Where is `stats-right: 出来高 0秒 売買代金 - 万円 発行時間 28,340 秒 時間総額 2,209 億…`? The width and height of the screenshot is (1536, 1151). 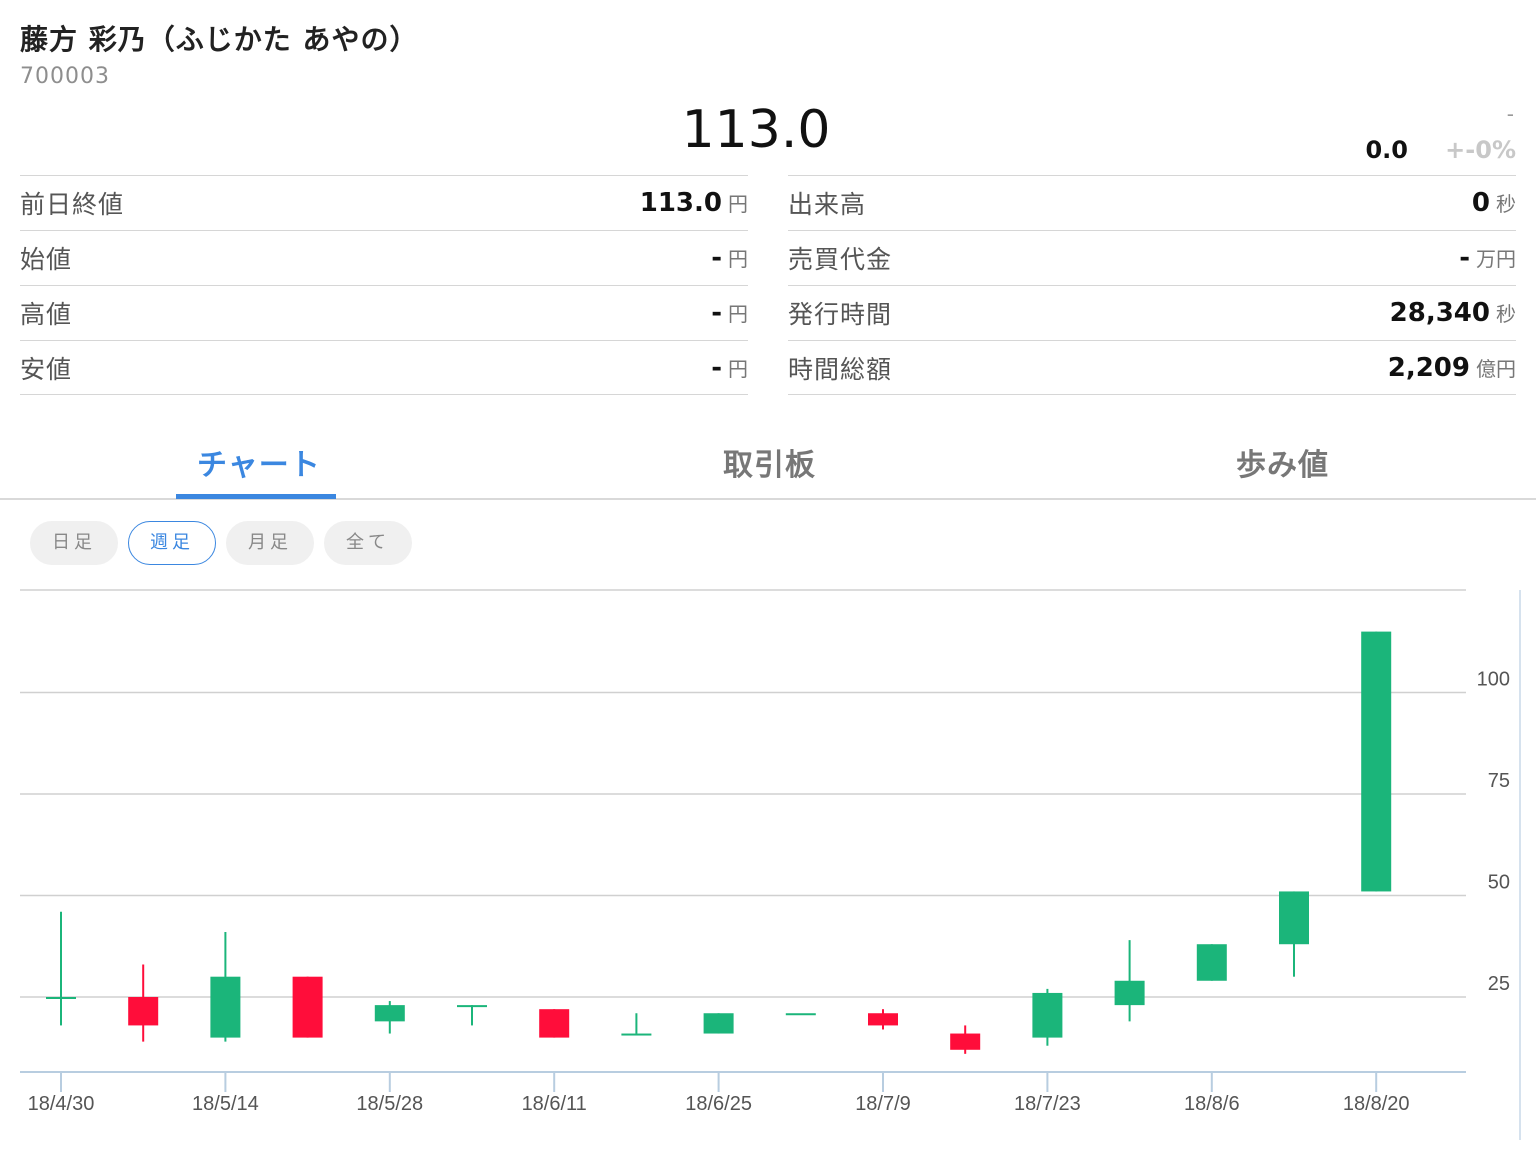
stats-right: 出来高 0秒 売買代金 - 万円 発行時間 28,340 秒 時間総額 2,209 億… is located at coordinates (1152, 285).